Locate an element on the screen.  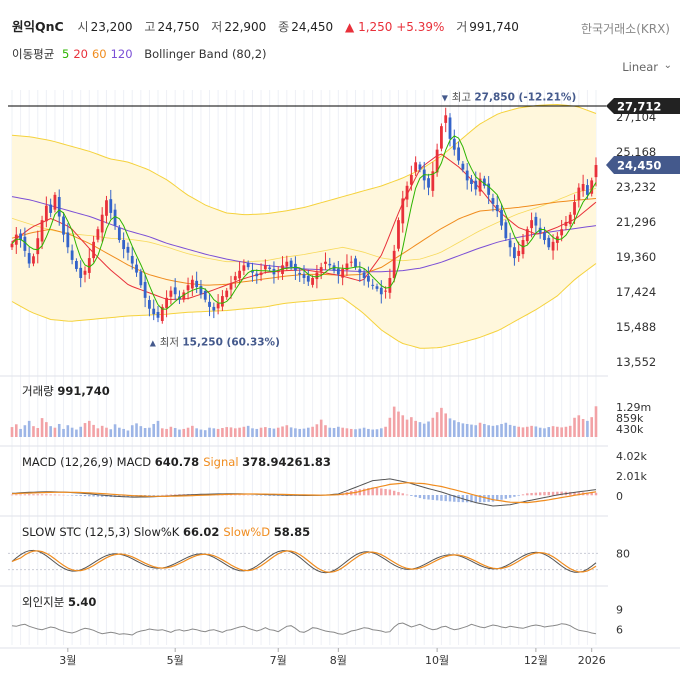
price-tick-label: 17,424 is located at coordinates (636, 292).